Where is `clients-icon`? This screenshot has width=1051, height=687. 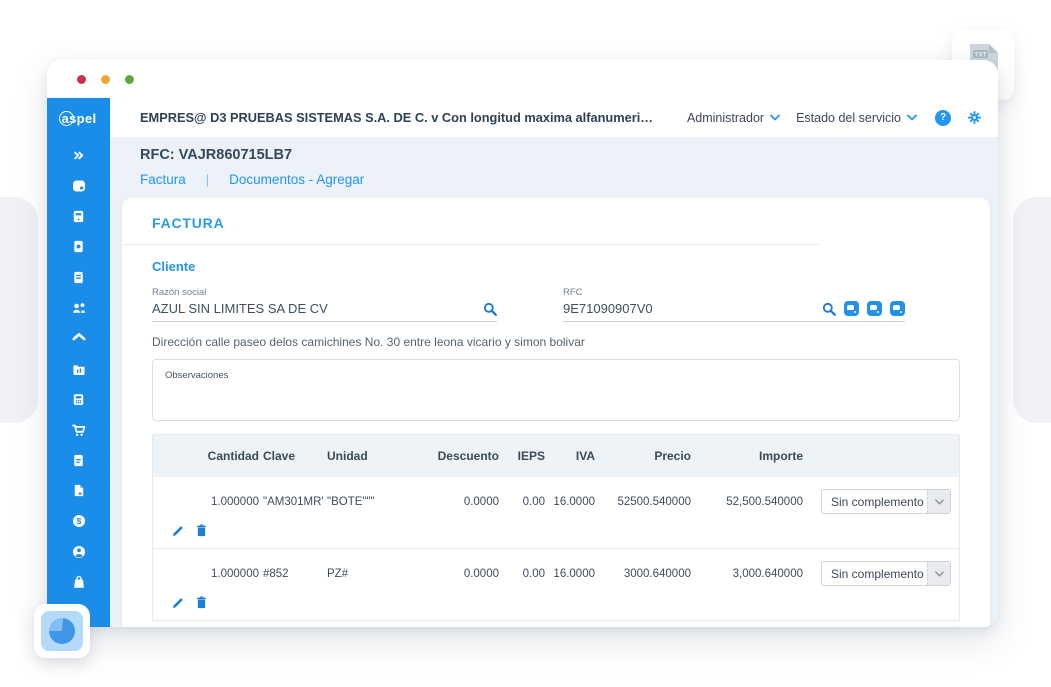
clients-icon is located at coordinates (78, 308).